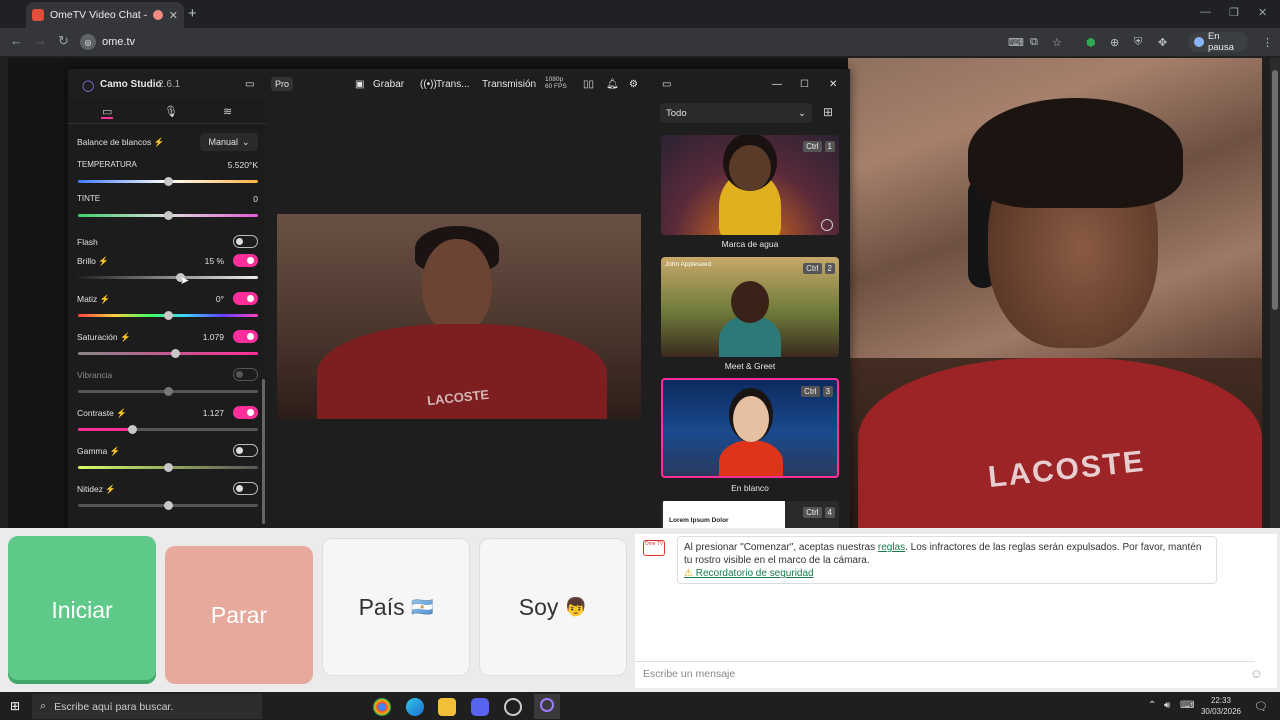 The width and height of the screenshot is (1280, 720). What do you see at coordinates (1261, 706) in the screenshot?
I see `notification-icon: 🗨︎` at bounding box center [1261, 706].